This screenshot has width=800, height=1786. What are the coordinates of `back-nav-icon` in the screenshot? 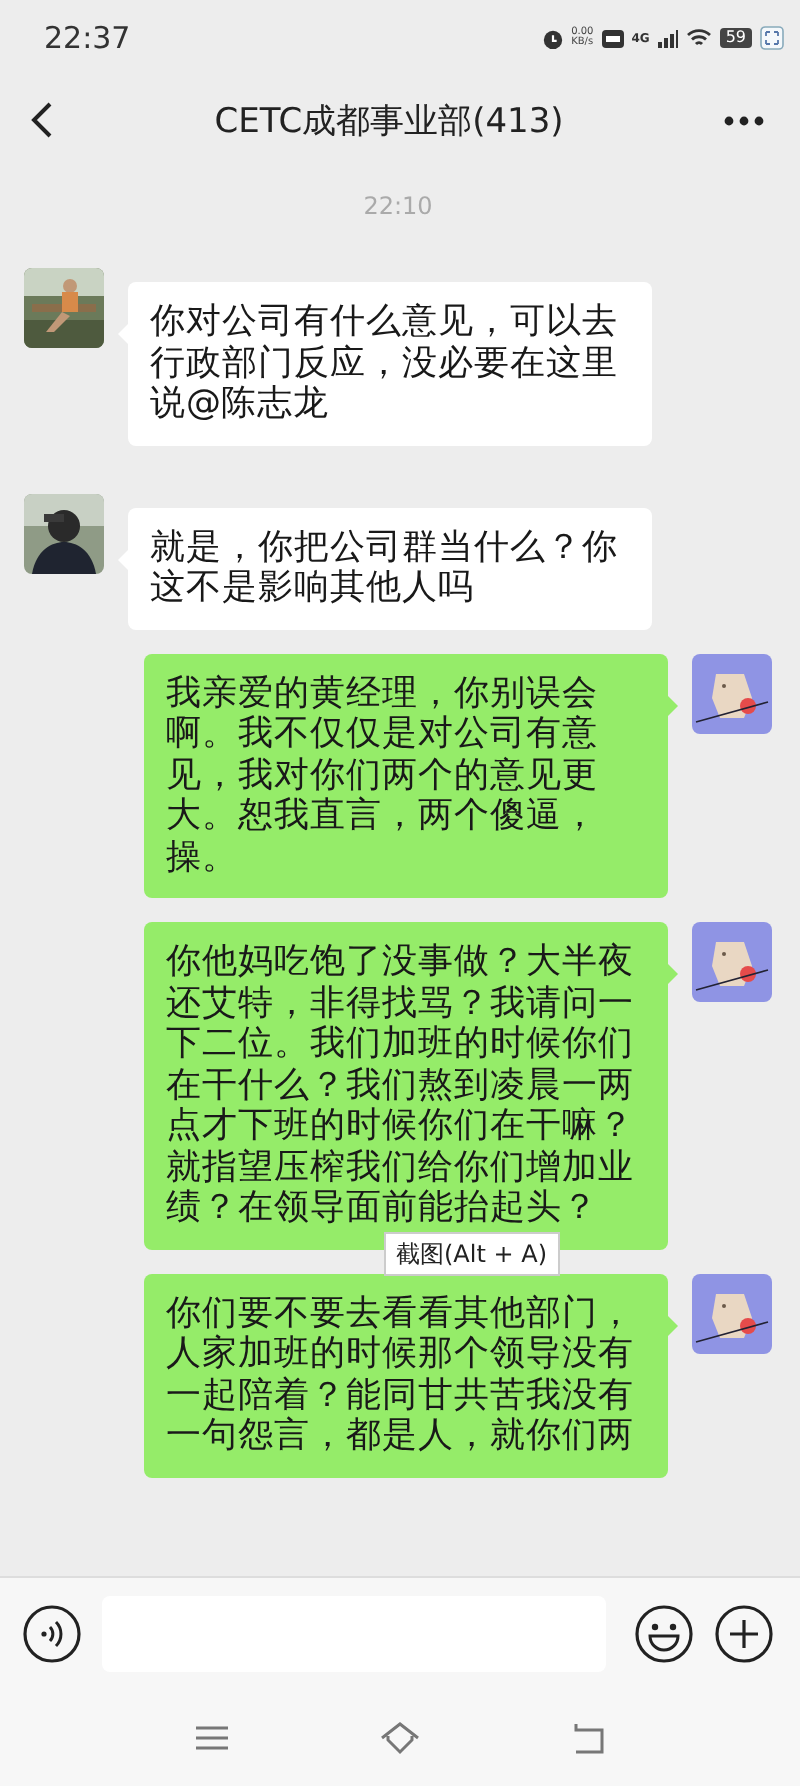 It's located at (588, 1738).